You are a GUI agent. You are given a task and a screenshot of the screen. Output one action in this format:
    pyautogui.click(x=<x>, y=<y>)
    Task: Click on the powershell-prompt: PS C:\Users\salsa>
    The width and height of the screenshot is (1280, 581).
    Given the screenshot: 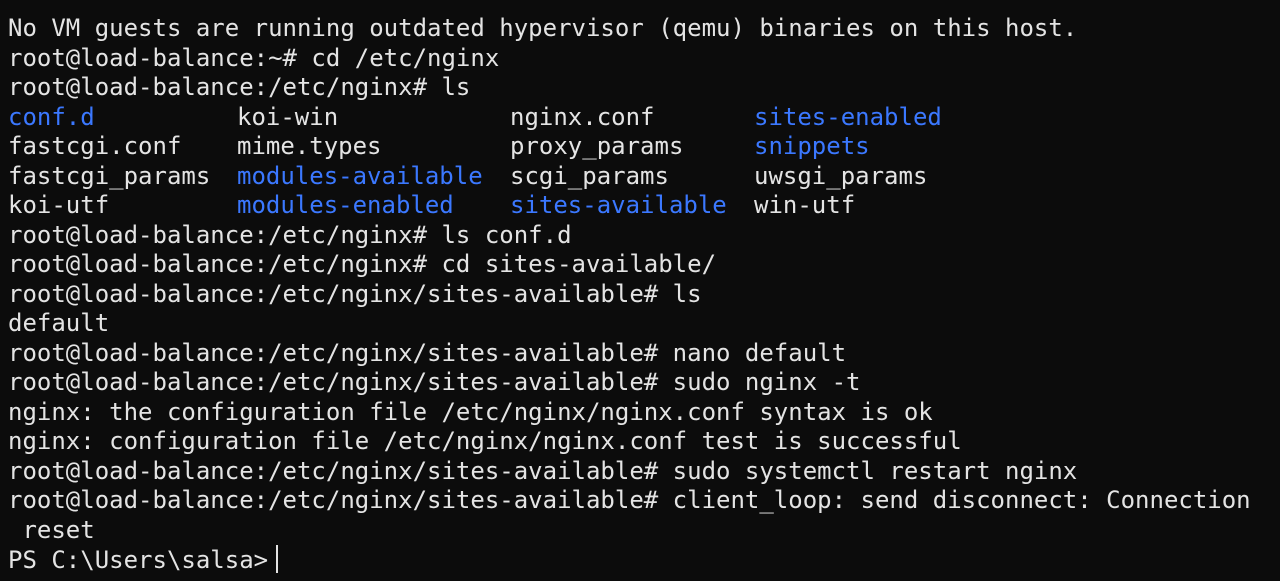 What is the action you would take?
    pyautogui.click(x=138, y=560)
    